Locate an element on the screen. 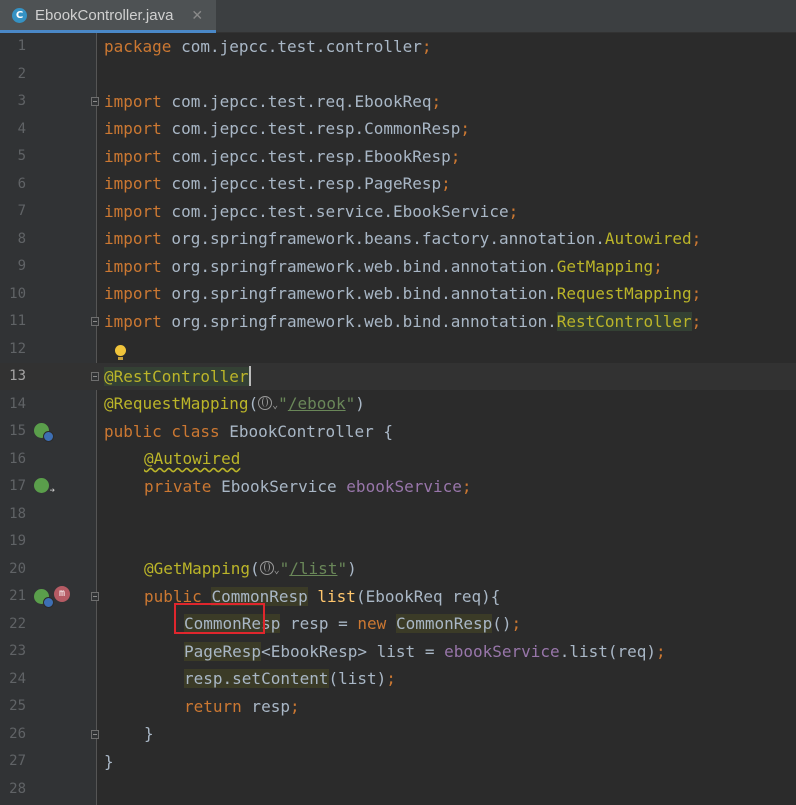 The width and height of the screenshot is (796, 805). code-line-13: @RestController is located at coordinates (177, 376).